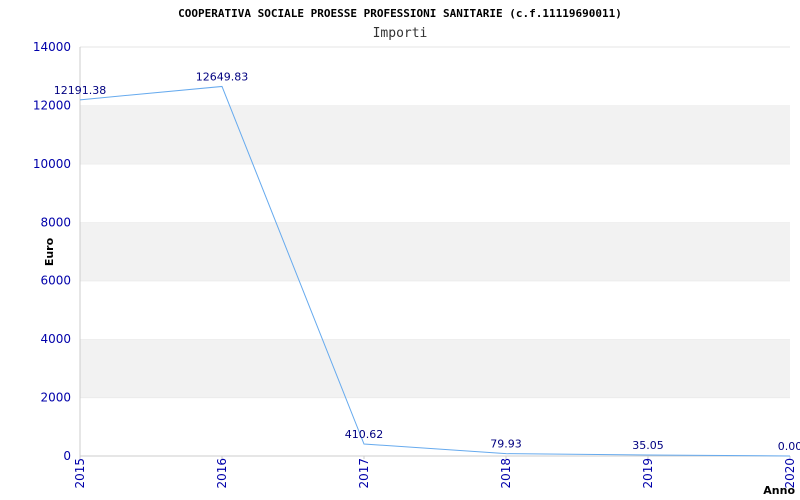  I want to click on data-label: 410.62, so click(364, 434).